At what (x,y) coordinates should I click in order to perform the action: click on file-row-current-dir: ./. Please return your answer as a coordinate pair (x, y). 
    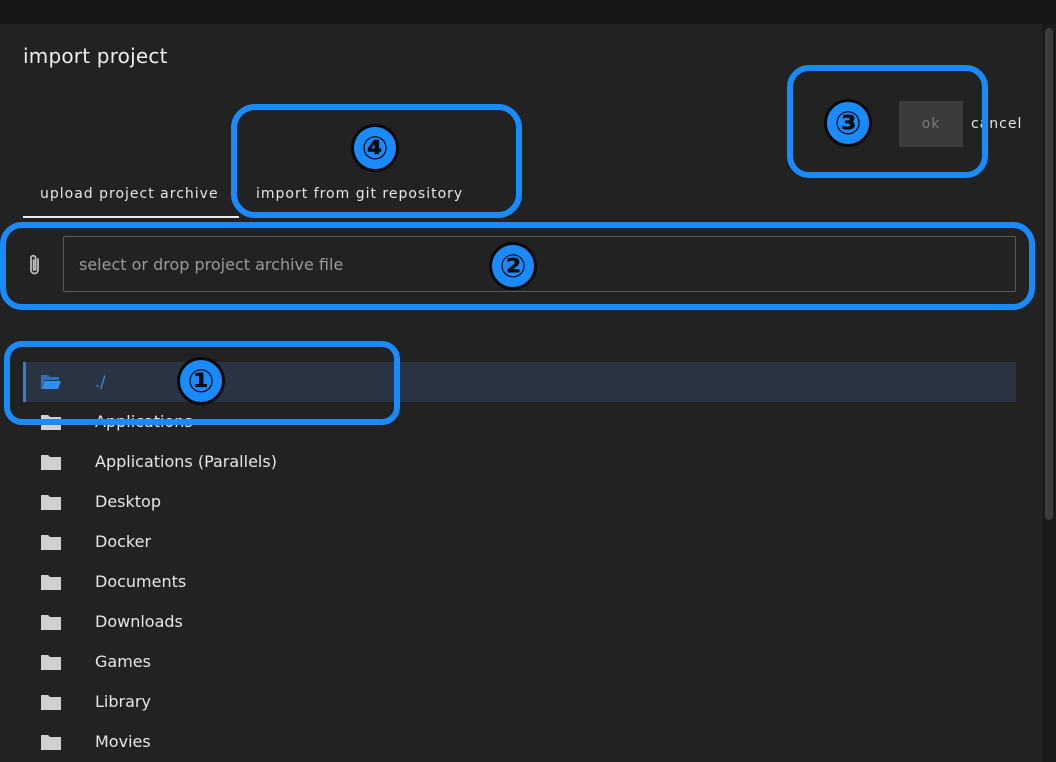
    Looking at the image, I should click on (519, 382).